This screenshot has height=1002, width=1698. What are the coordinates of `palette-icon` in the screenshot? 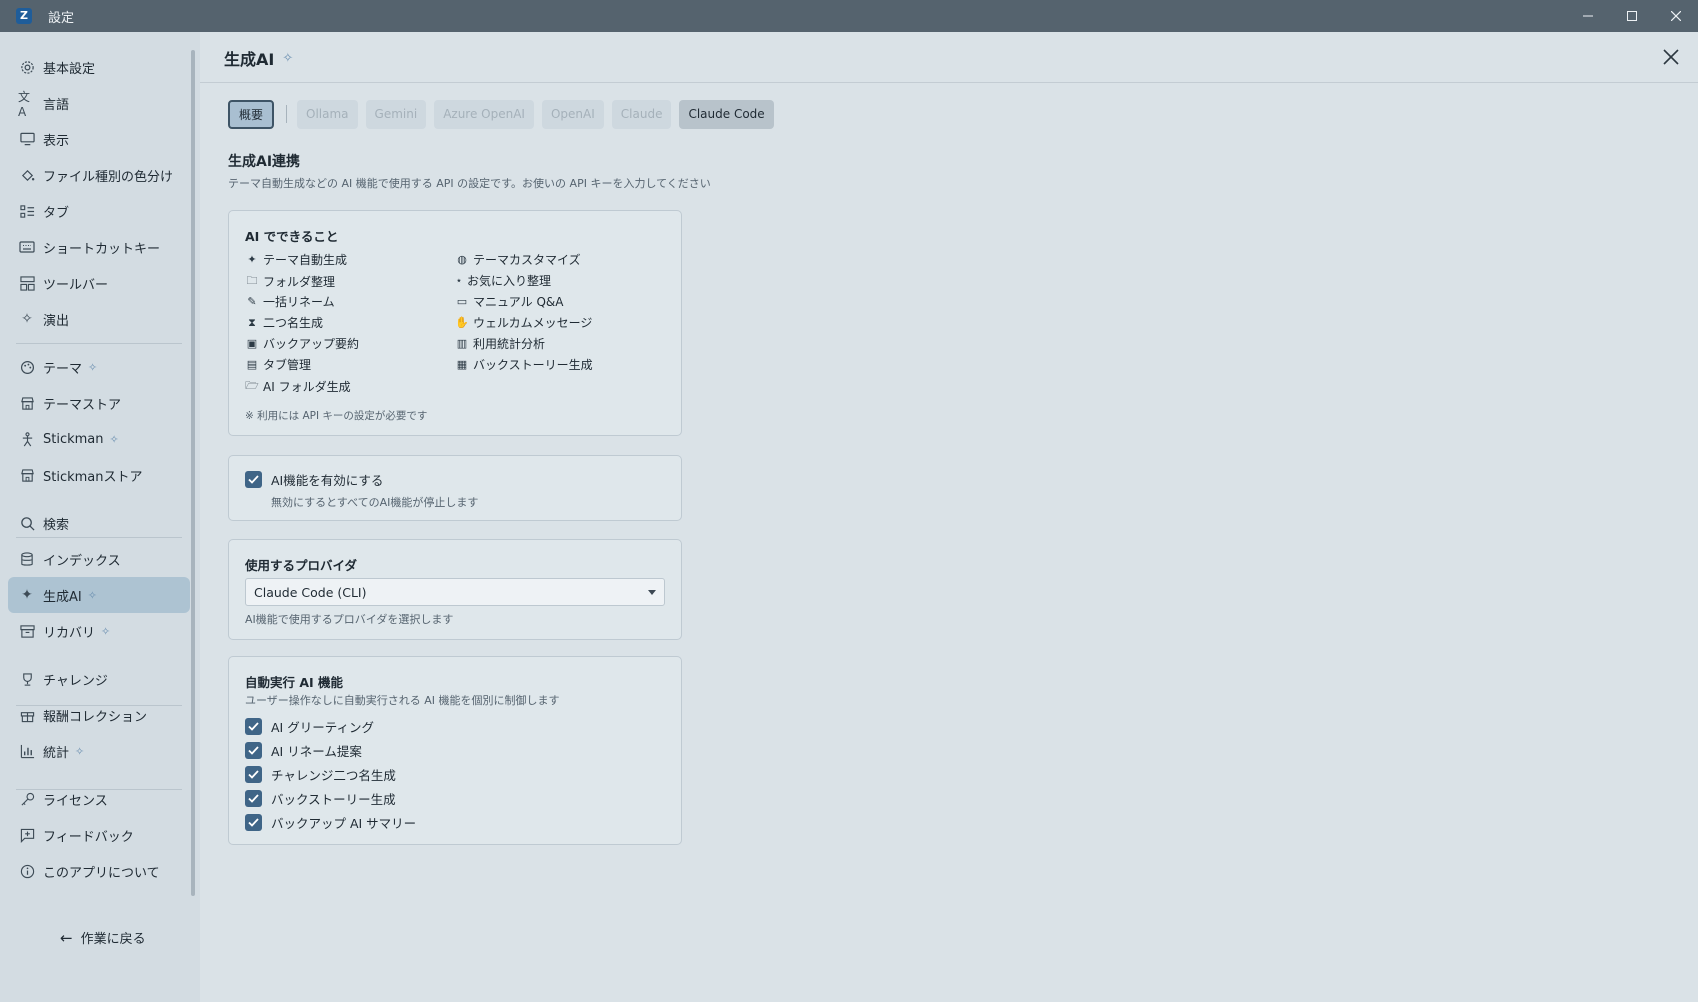 It's located at (27, 367).